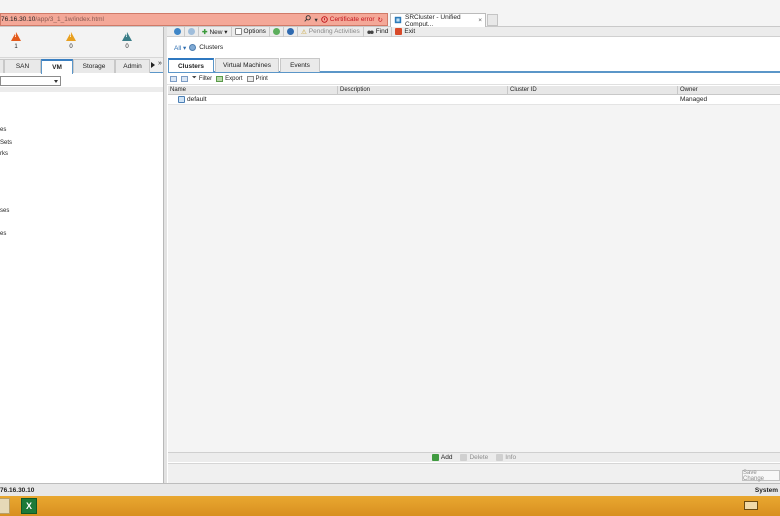 This screenshot has height=516, width=780. Describe the element at coordinates (71, 47) in the screenshot. I see `major-alarm-count: 0` at that location.